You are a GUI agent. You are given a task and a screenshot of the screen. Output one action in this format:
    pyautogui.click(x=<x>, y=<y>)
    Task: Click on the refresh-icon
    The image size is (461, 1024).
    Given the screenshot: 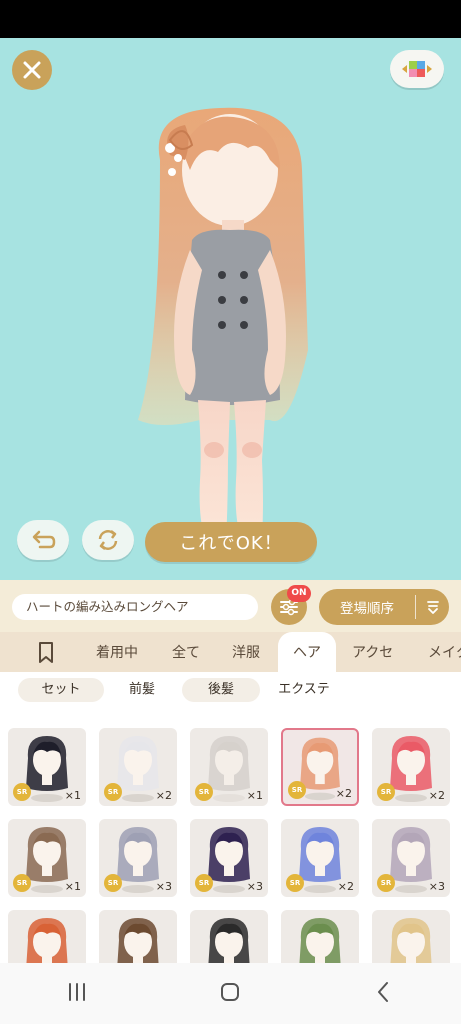 What is the action you would take?
    pyautogui.click(x=108, y=540)
    